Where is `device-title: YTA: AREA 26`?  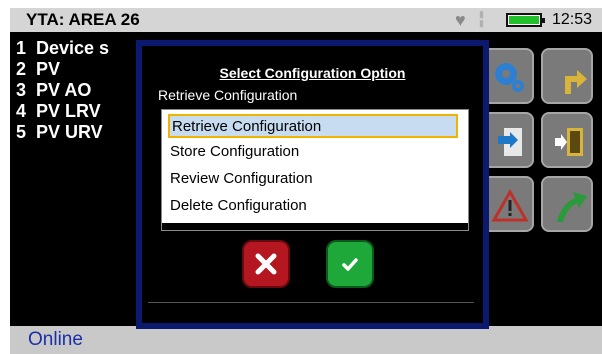
device-title: YTA: AREA 26 is located at coordinates (83, 19).